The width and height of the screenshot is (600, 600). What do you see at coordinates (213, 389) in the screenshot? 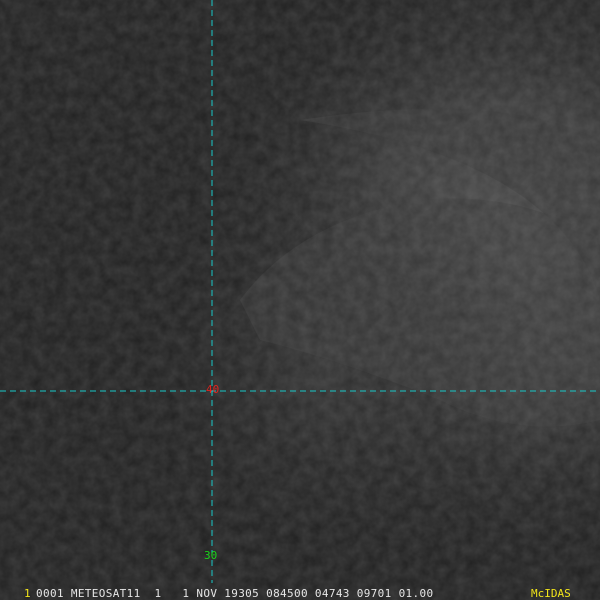
I see `latitude-label-40: 40` at bounding box center [213, 389].